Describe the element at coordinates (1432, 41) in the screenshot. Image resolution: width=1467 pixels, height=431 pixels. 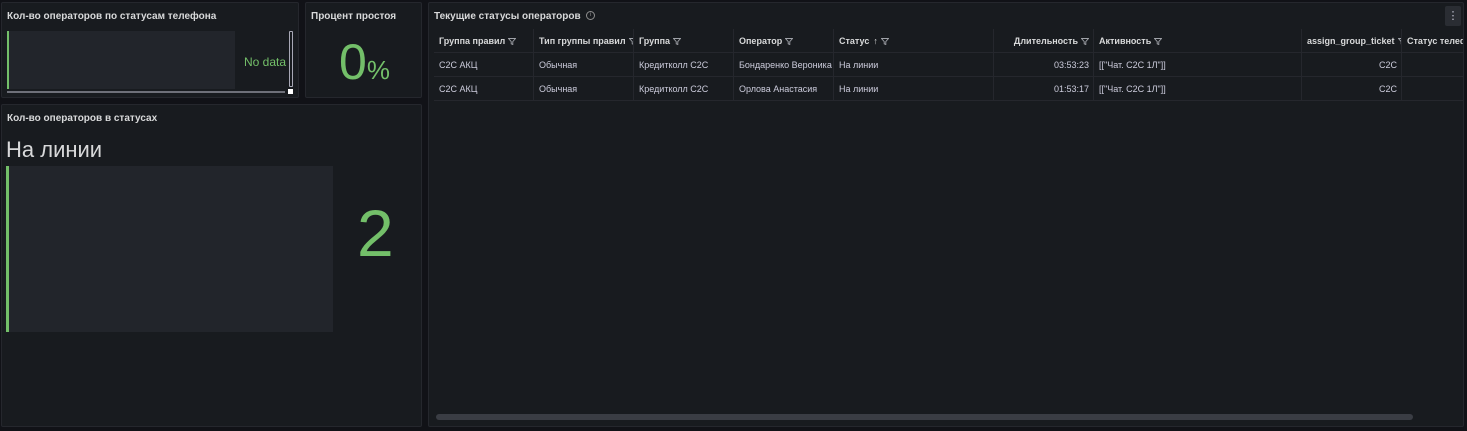
I see `column-header: Статус телефона` at that location.